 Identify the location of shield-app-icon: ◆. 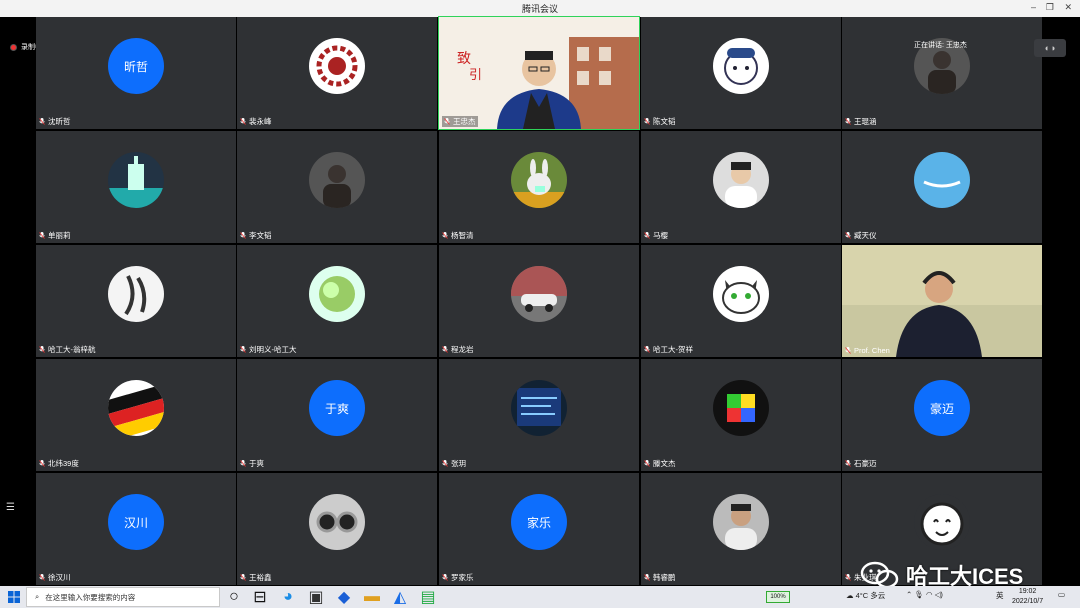
(344, 597).